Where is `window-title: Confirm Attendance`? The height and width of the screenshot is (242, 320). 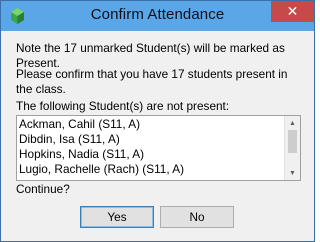 window-title: Confirm Attendance is located at coordinates (157, 14).